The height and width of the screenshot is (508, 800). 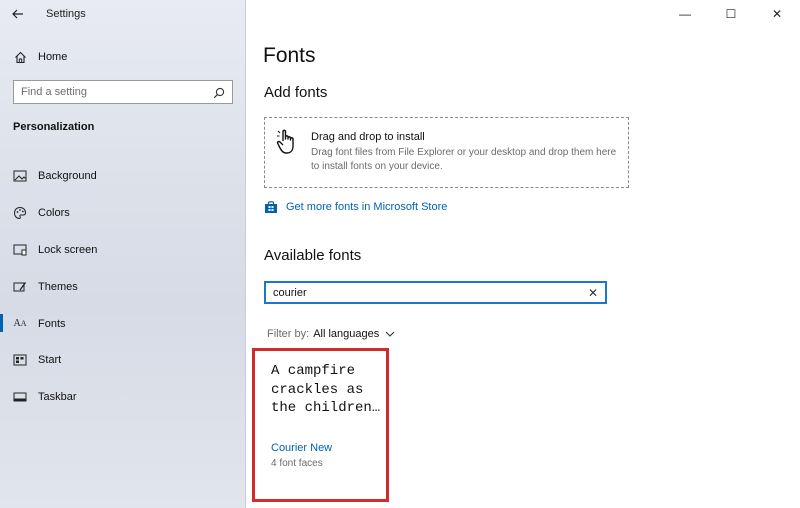 I want to click on sidebar-item-label: Themes, so click(x=58, y=286).